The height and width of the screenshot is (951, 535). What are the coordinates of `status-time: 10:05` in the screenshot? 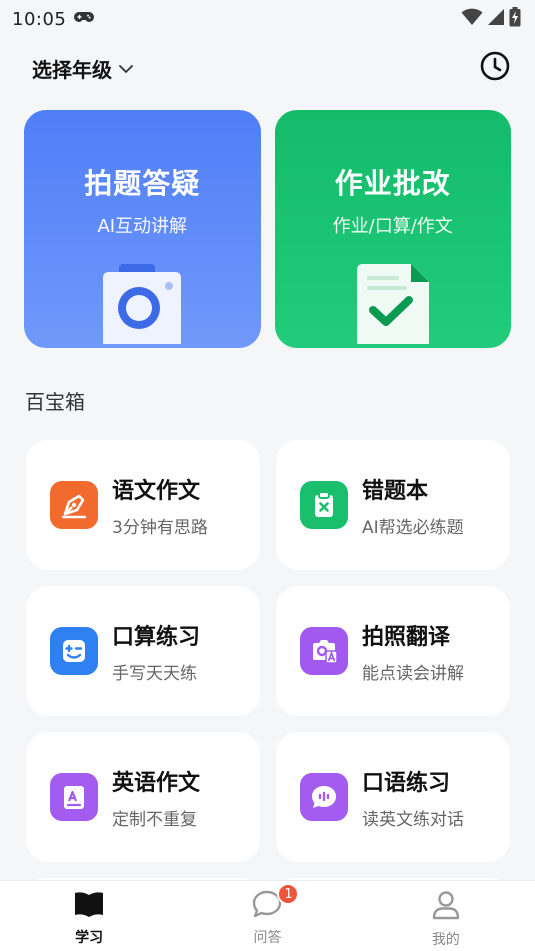 It's located at (39, 19).